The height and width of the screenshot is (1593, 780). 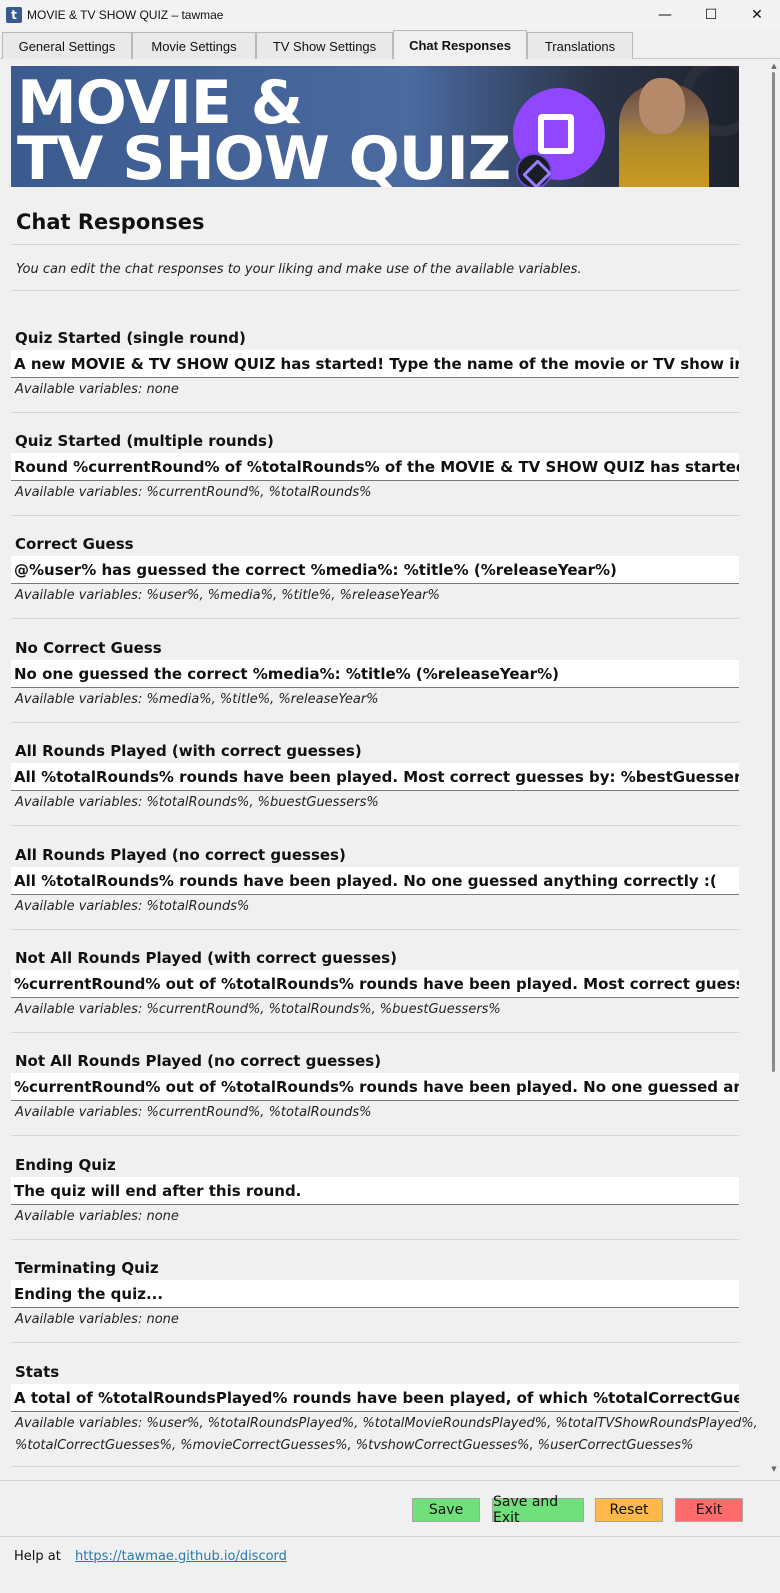 What do you see at coordinates (629, 1510) in the screenshot?
I see `reset-button: Reset` at bounding box center [629, 1510].